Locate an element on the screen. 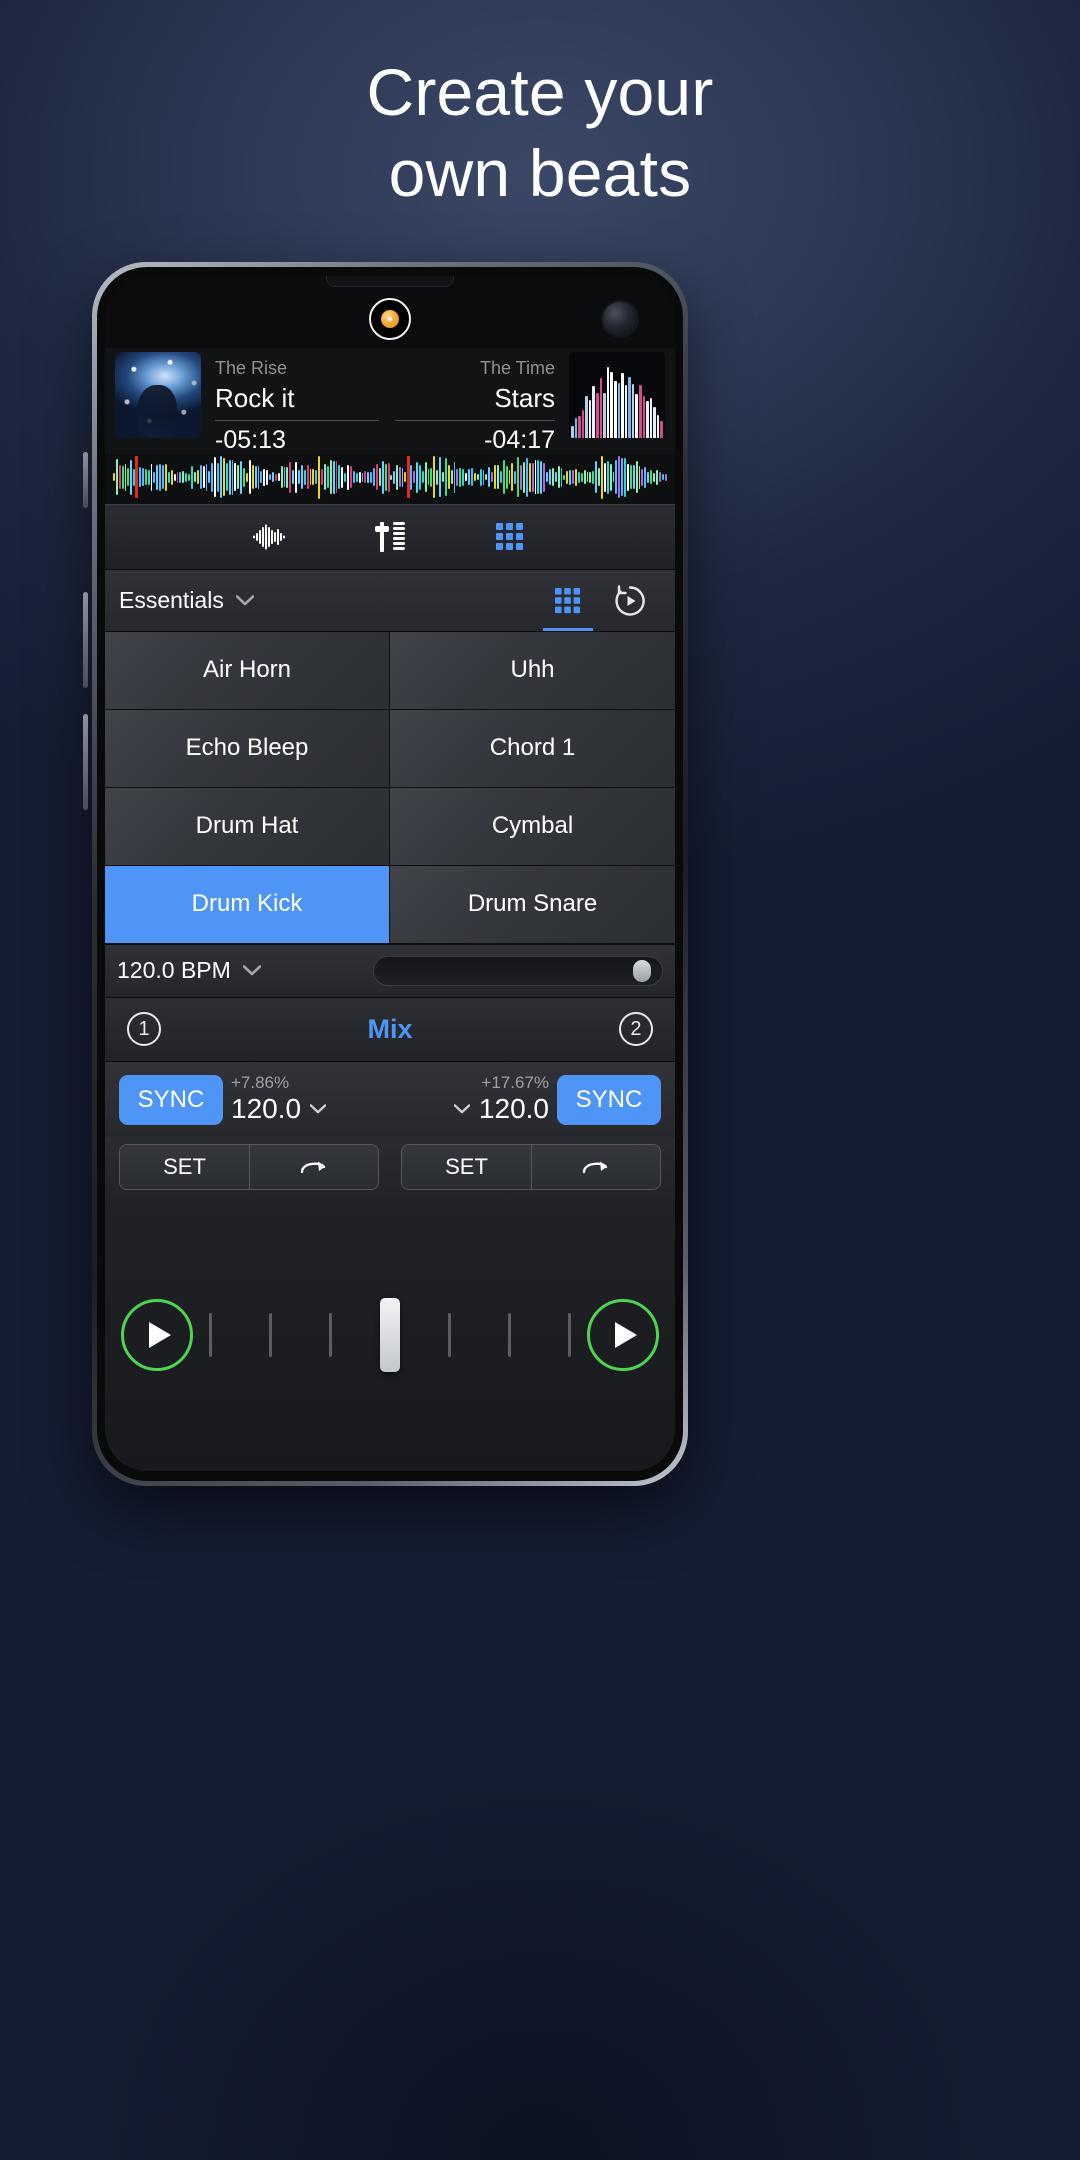  play-button-left is located at coordinates (157, 1335).